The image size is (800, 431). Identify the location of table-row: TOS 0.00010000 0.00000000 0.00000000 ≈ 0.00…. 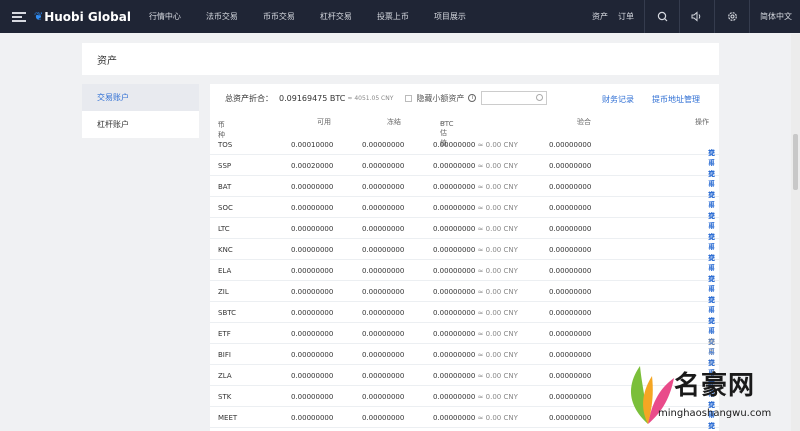
(464, 150).